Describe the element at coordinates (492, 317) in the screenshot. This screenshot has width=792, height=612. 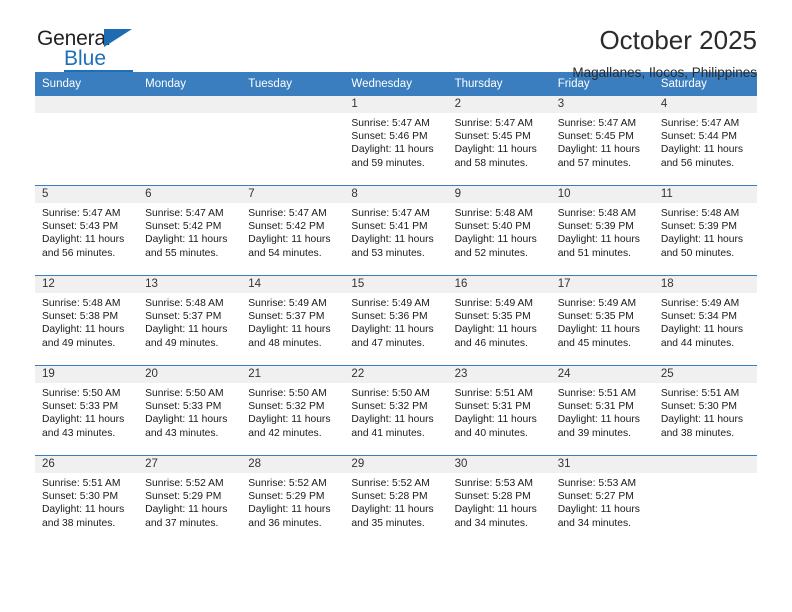
I see `sunset-text: Sunset: 5:35 PM` at that location.